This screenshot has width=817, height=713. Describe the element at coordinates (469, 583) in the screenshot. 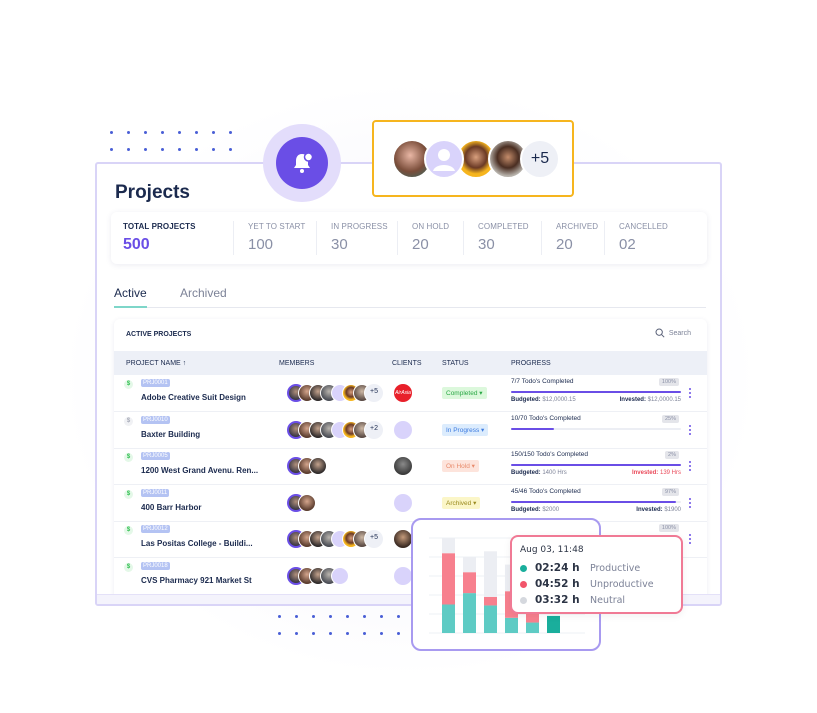

I see `bar-2-unproductive` at that location.